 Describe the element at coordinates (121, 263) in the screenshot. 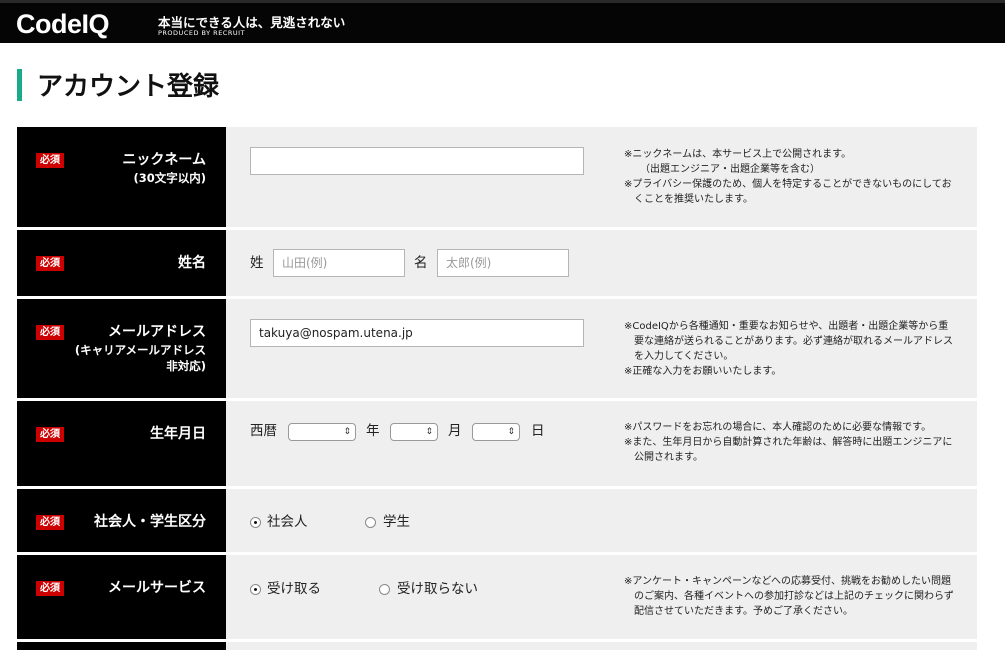

I see `name-label-cell: 必須 姓名` at that location.